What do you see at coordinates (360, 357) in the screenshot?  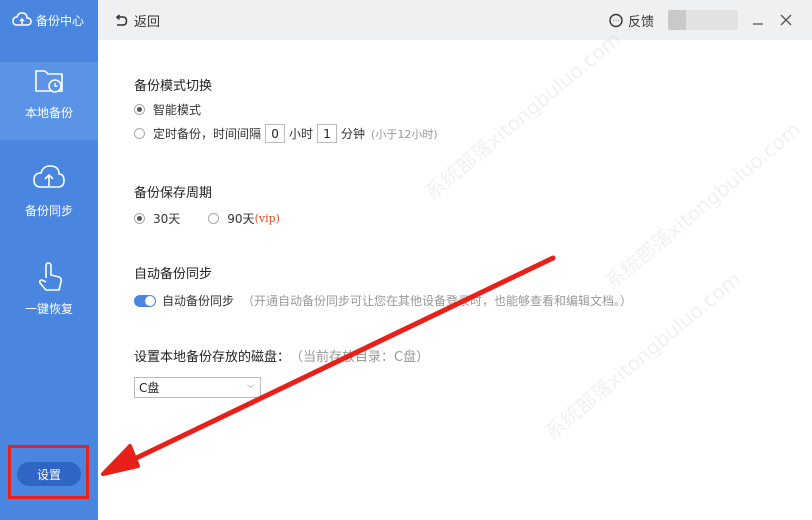 I see `disk-current: （当前存放目录：C盘）` at bounding box center [360, 357].